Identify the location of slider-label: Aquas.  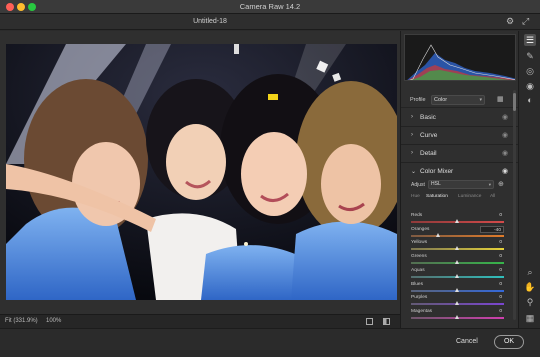
(418, 270).